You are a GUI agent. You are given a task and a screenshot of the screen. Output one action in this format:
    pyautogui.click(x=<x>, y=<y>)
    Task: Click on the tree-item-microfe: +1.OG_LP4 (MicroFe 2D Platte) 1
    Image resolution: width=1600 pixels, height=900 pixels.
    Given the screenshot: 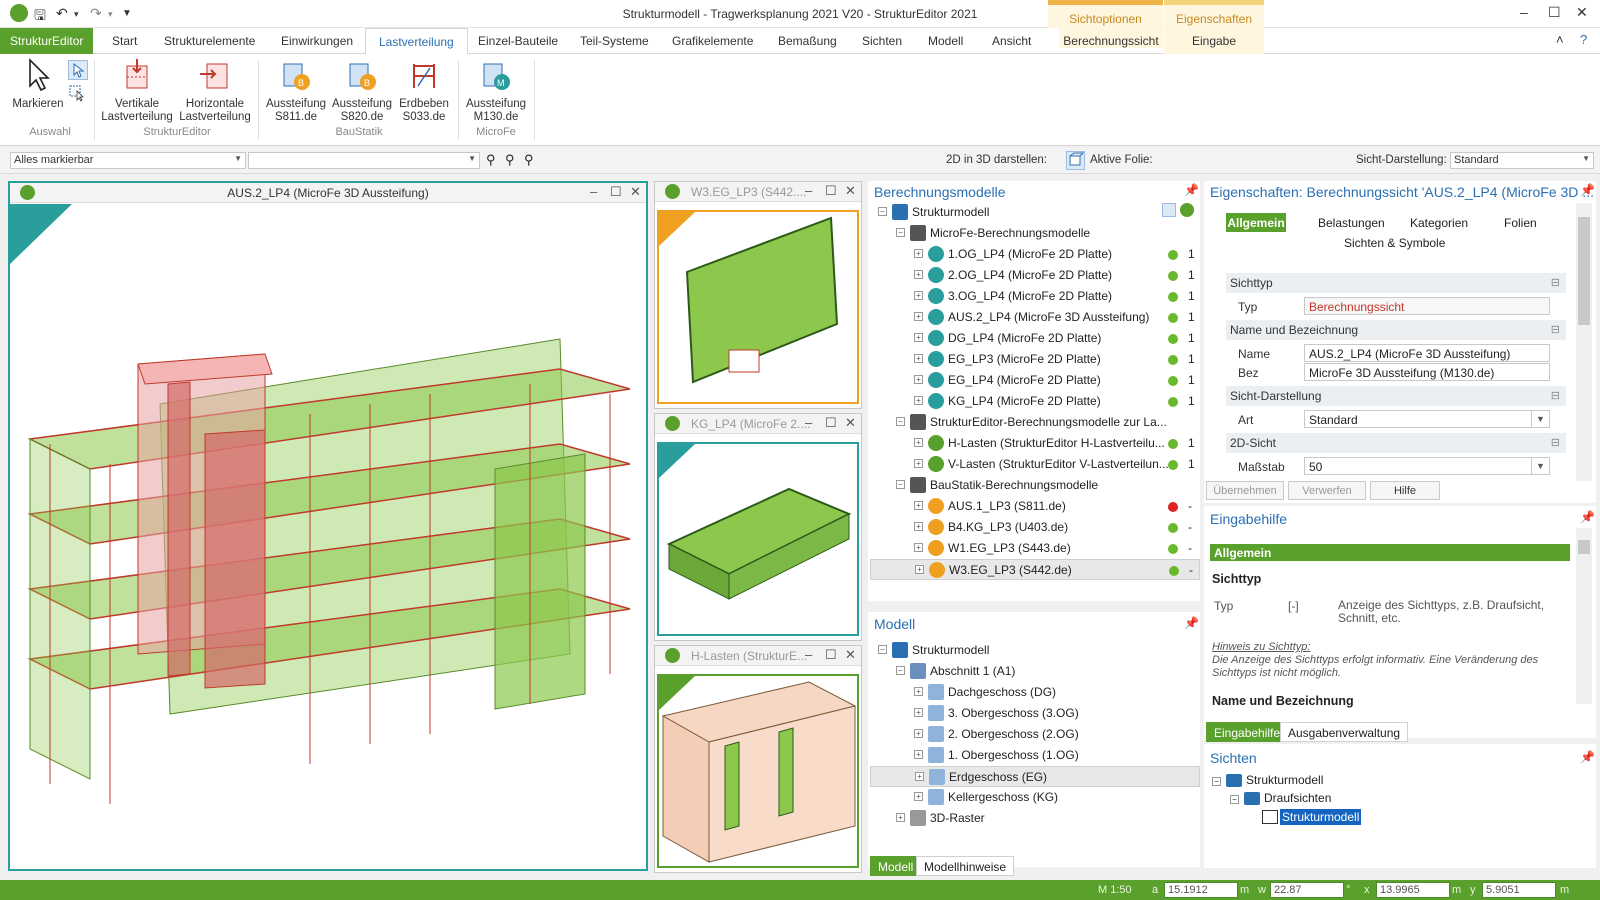 What is the action you would take?
    pyautogui.click(x=1035, y=254)
    